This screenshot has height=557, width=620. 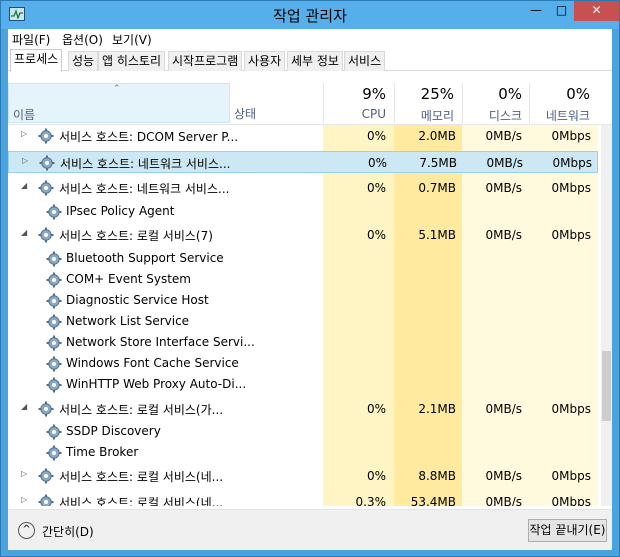 I want to click on process-group-row: ◢ 서비스 호스트: 로컬 서비스(가... 0% 2.1MB 0MB/s 0Mbps, so click(x=303, y=409).